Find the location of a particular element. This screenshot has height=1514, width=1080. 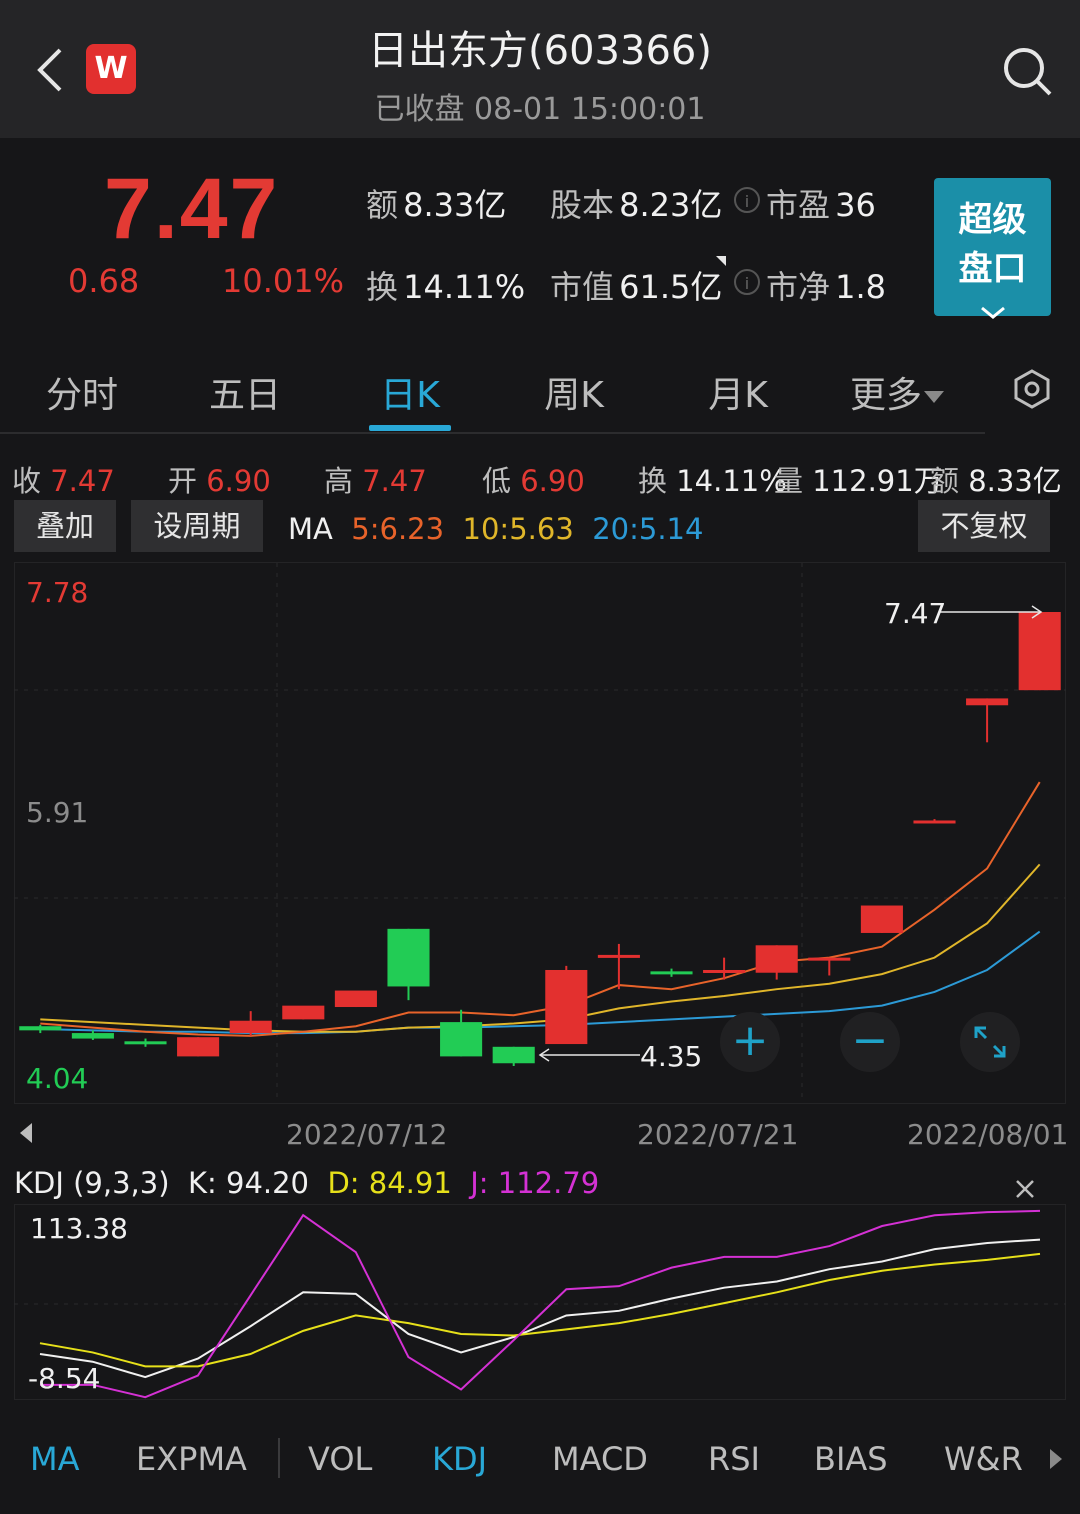

tab-macd: MACD is located at coordinates (600, 1459).